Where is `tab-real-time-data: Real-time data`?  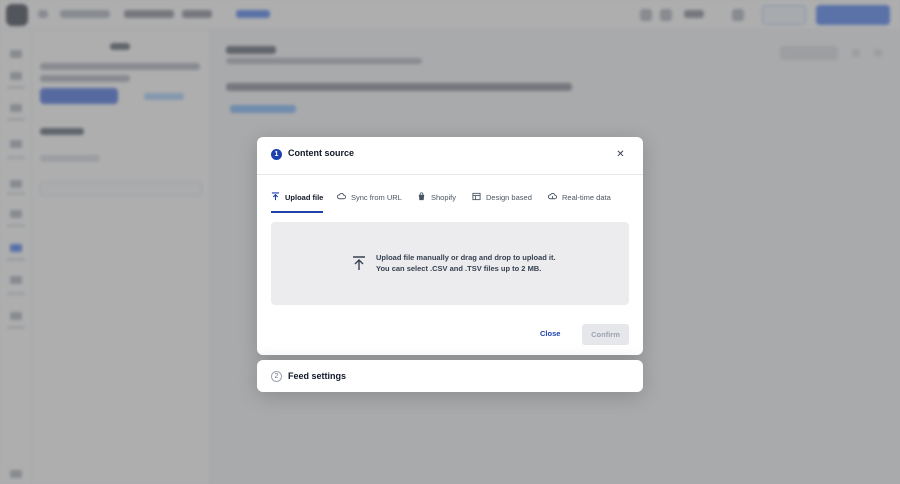 tab-real-time-data: Real-time data is located at coordinates (579, 203).